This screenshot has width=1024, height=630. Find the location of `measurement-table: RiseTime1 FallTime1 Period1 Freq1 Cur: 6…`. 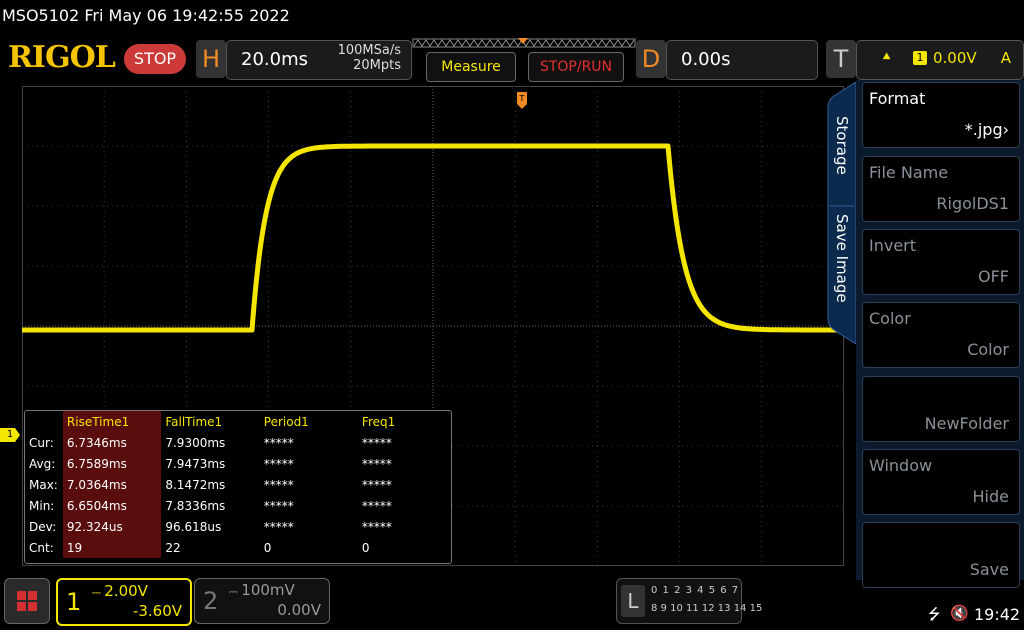

measurement-table: RiseTime1 FallTime1 Period1 Freq1 Cur: 6… is located at coordinates (238, 487).